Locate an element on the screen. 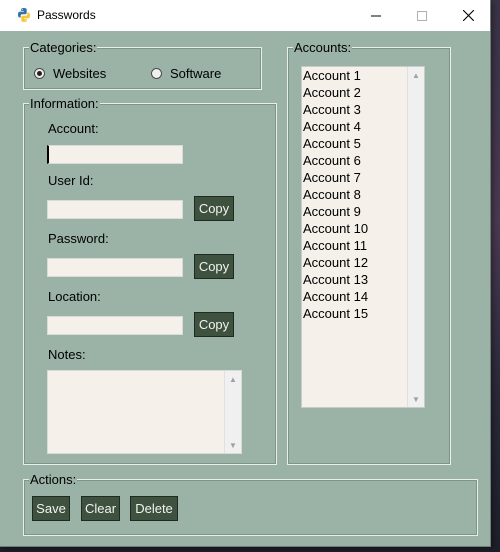 This screenshot has height=552, width=500. save-button: Save is located at coordinates (51, 508).